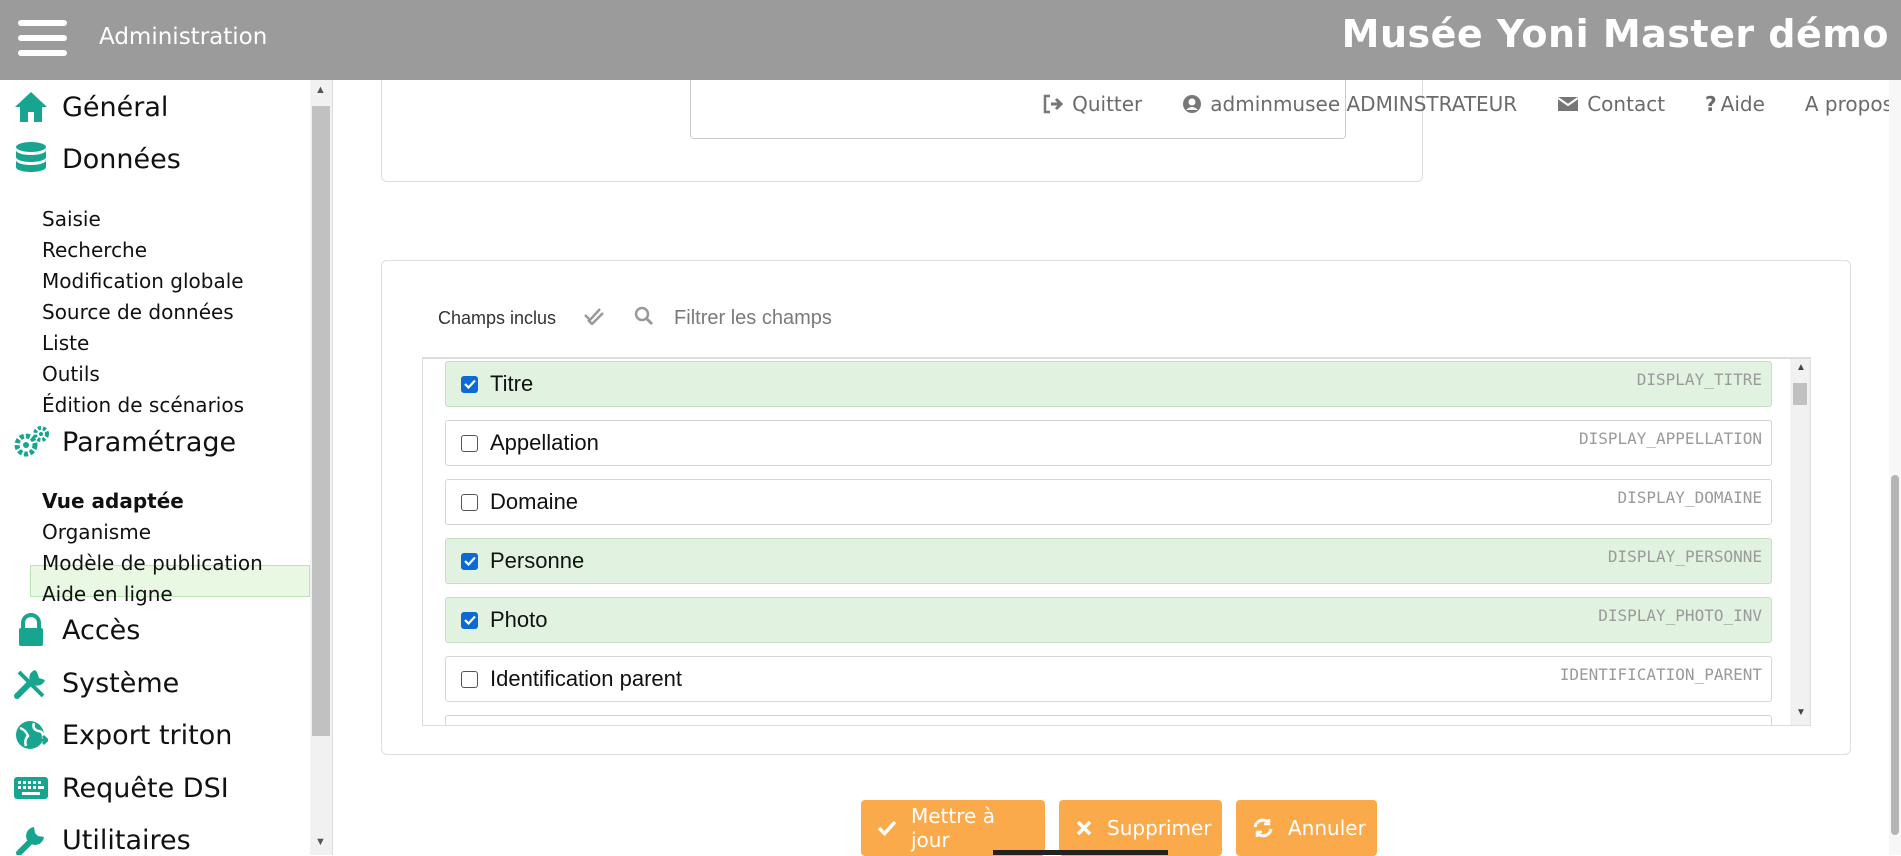 The image size is (1901, 856). Describe the element at coordinates (586, 678) in the screenshot. I see `field-name: Identification parent` at that location.